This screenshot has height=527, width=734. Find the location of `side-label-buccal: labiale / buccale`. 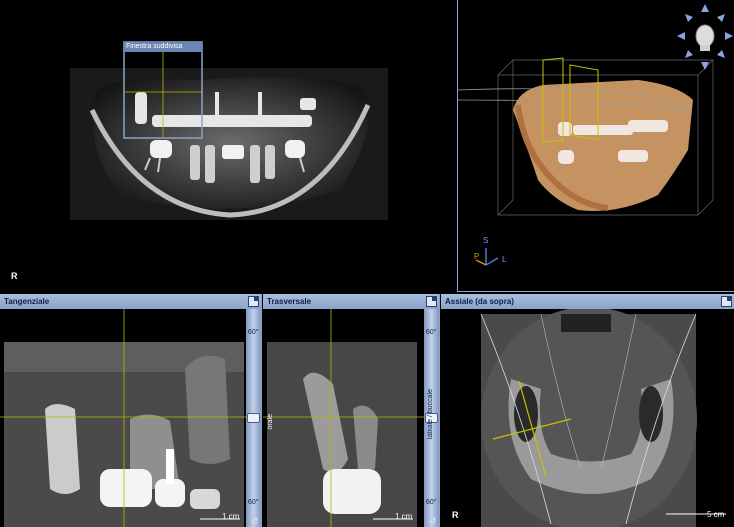

side-label-buccal: labiale / buccale is located at coordinates (430, 414).